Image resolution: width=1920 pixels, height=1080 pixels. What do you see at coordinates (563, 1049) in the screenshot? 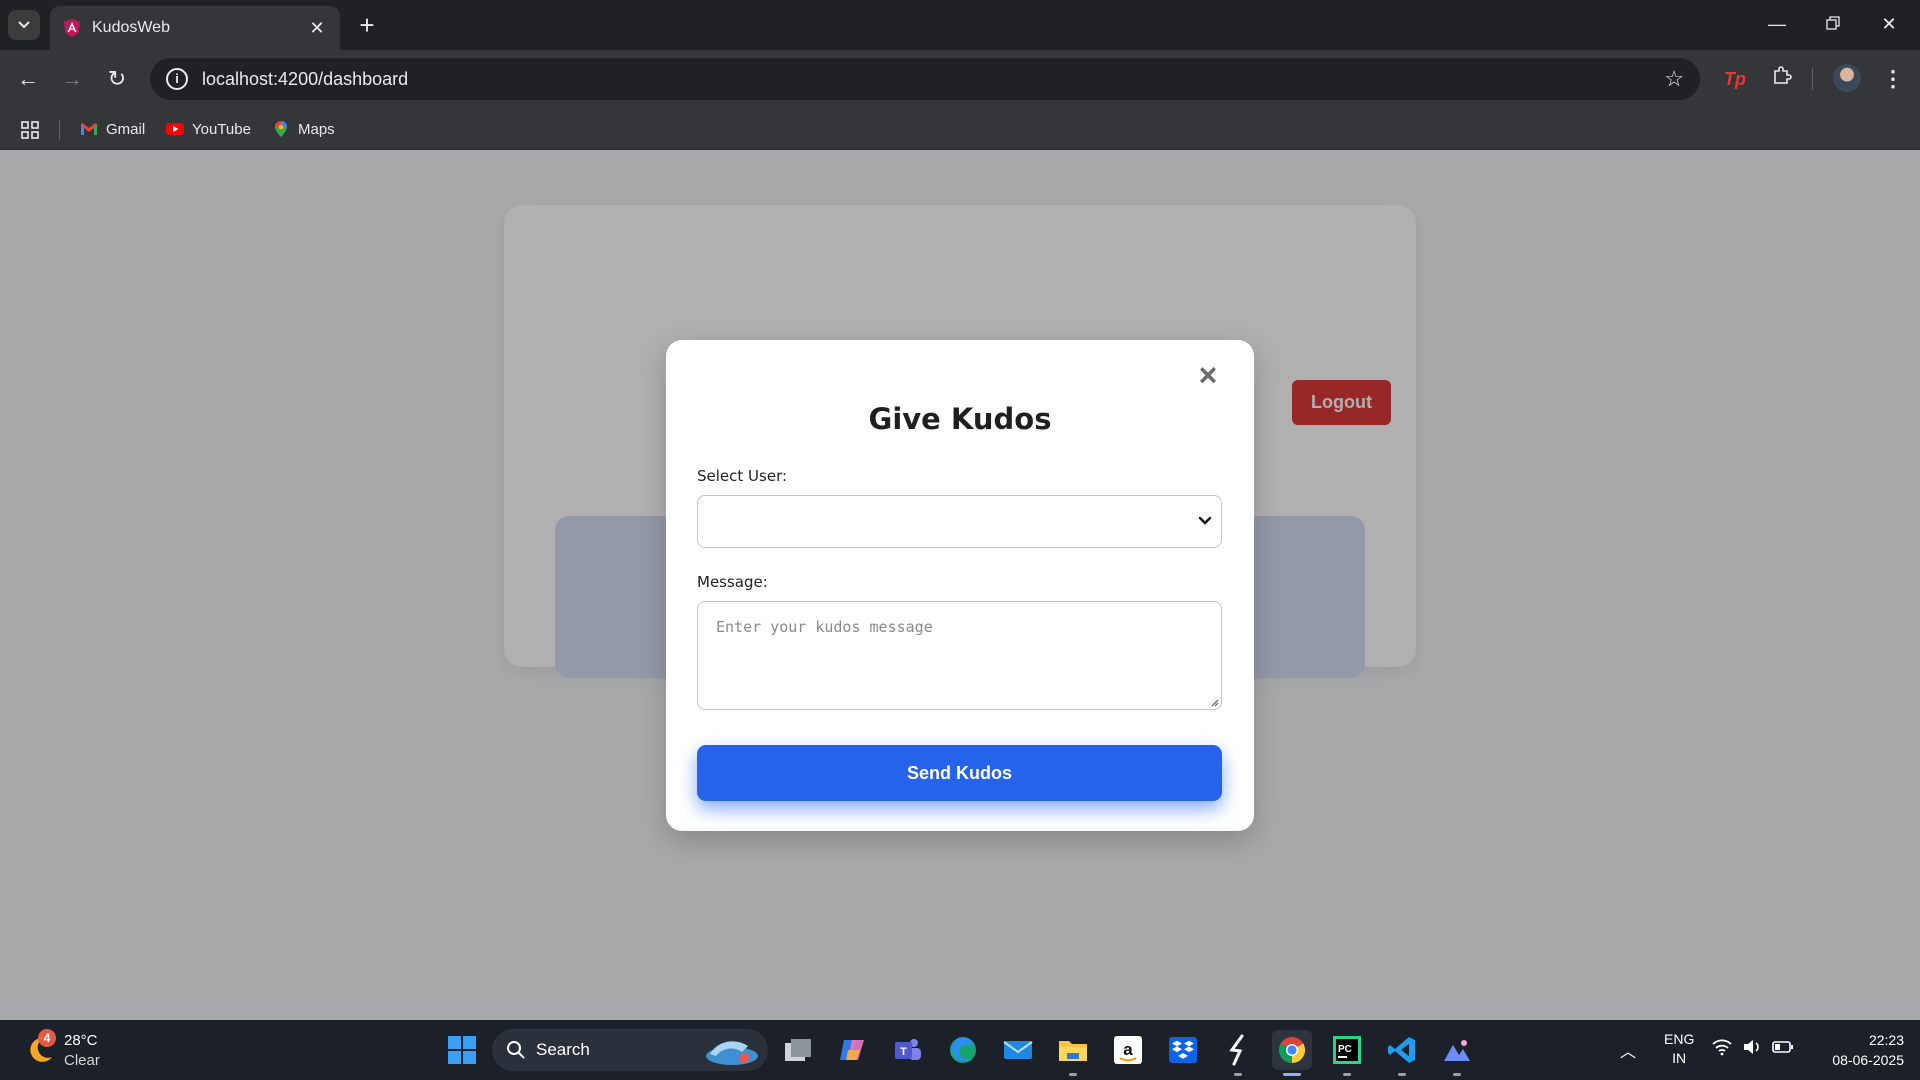
I see `taskbar-search-placeholder: Search` at bounding box center [563, 1049].